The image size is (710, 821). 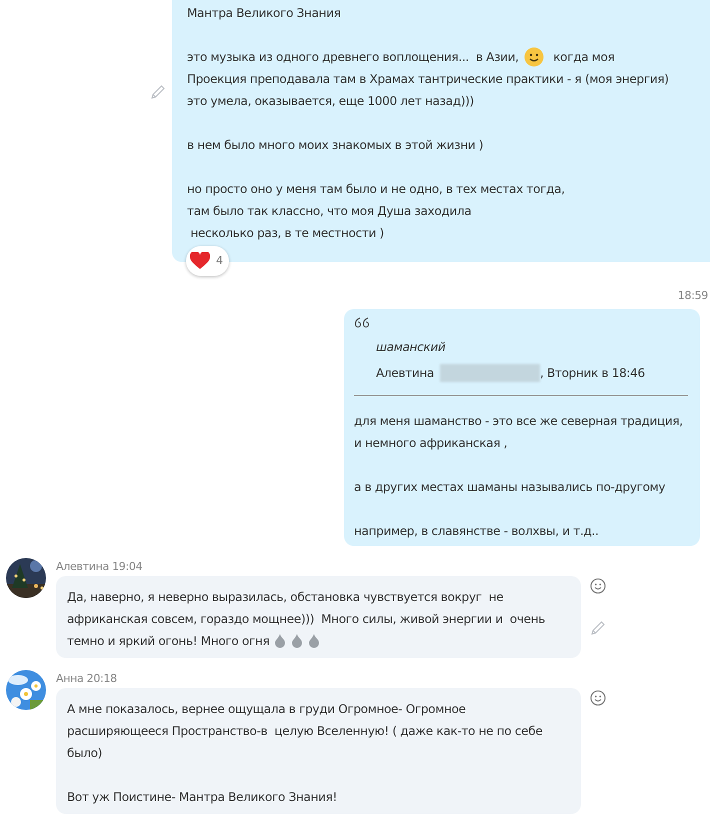 I want to click on message-text: и немного африканская ,, so click(x=431, y=443).